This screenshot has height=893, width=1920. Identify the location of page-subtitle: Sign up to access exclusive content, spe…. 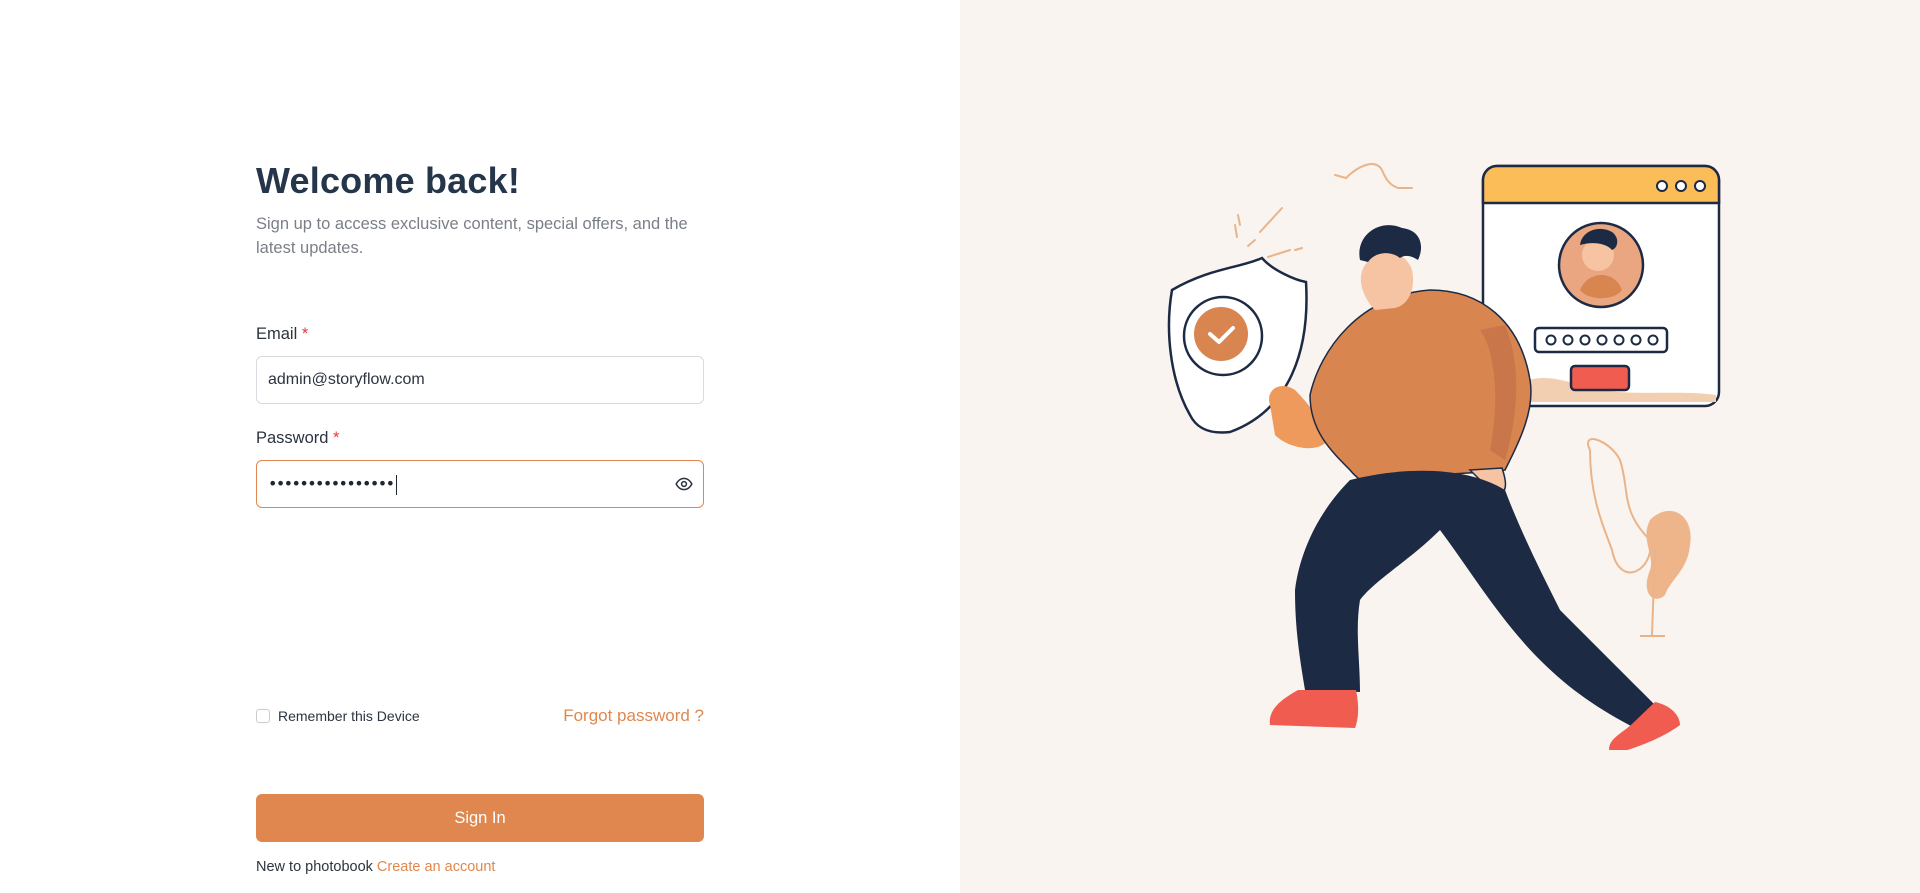
(472, 236).